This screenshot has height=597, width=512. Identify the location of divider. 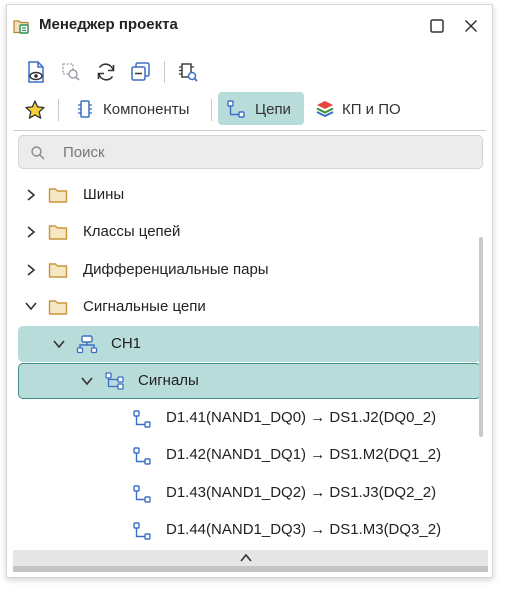
(249, 130).